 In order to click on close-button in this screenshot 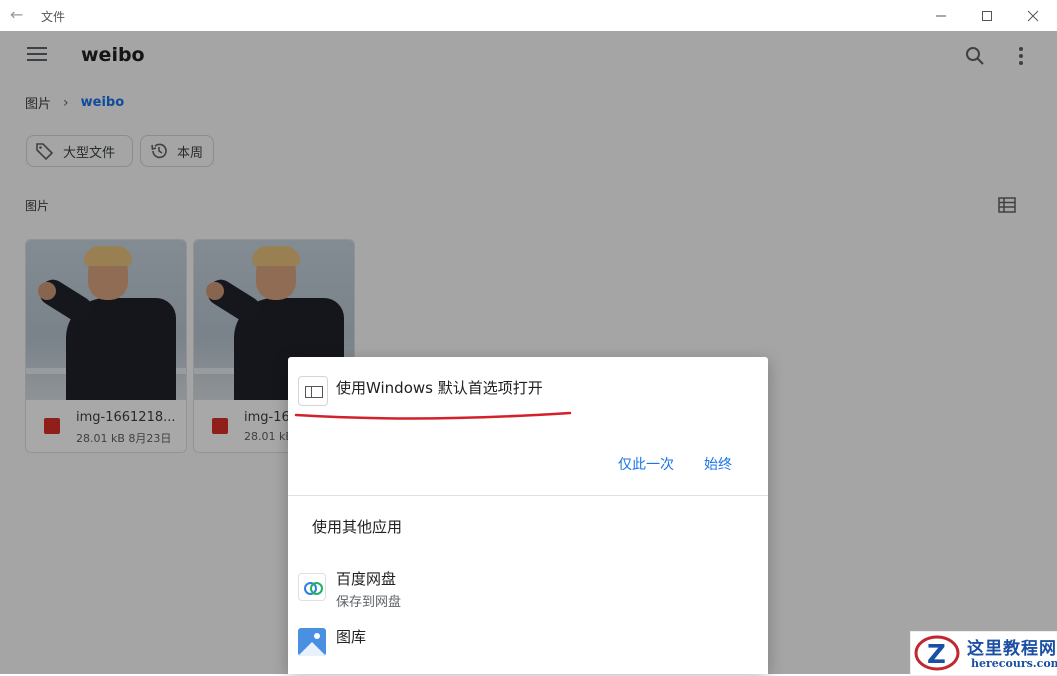, I will do `click(1033, 15)`.